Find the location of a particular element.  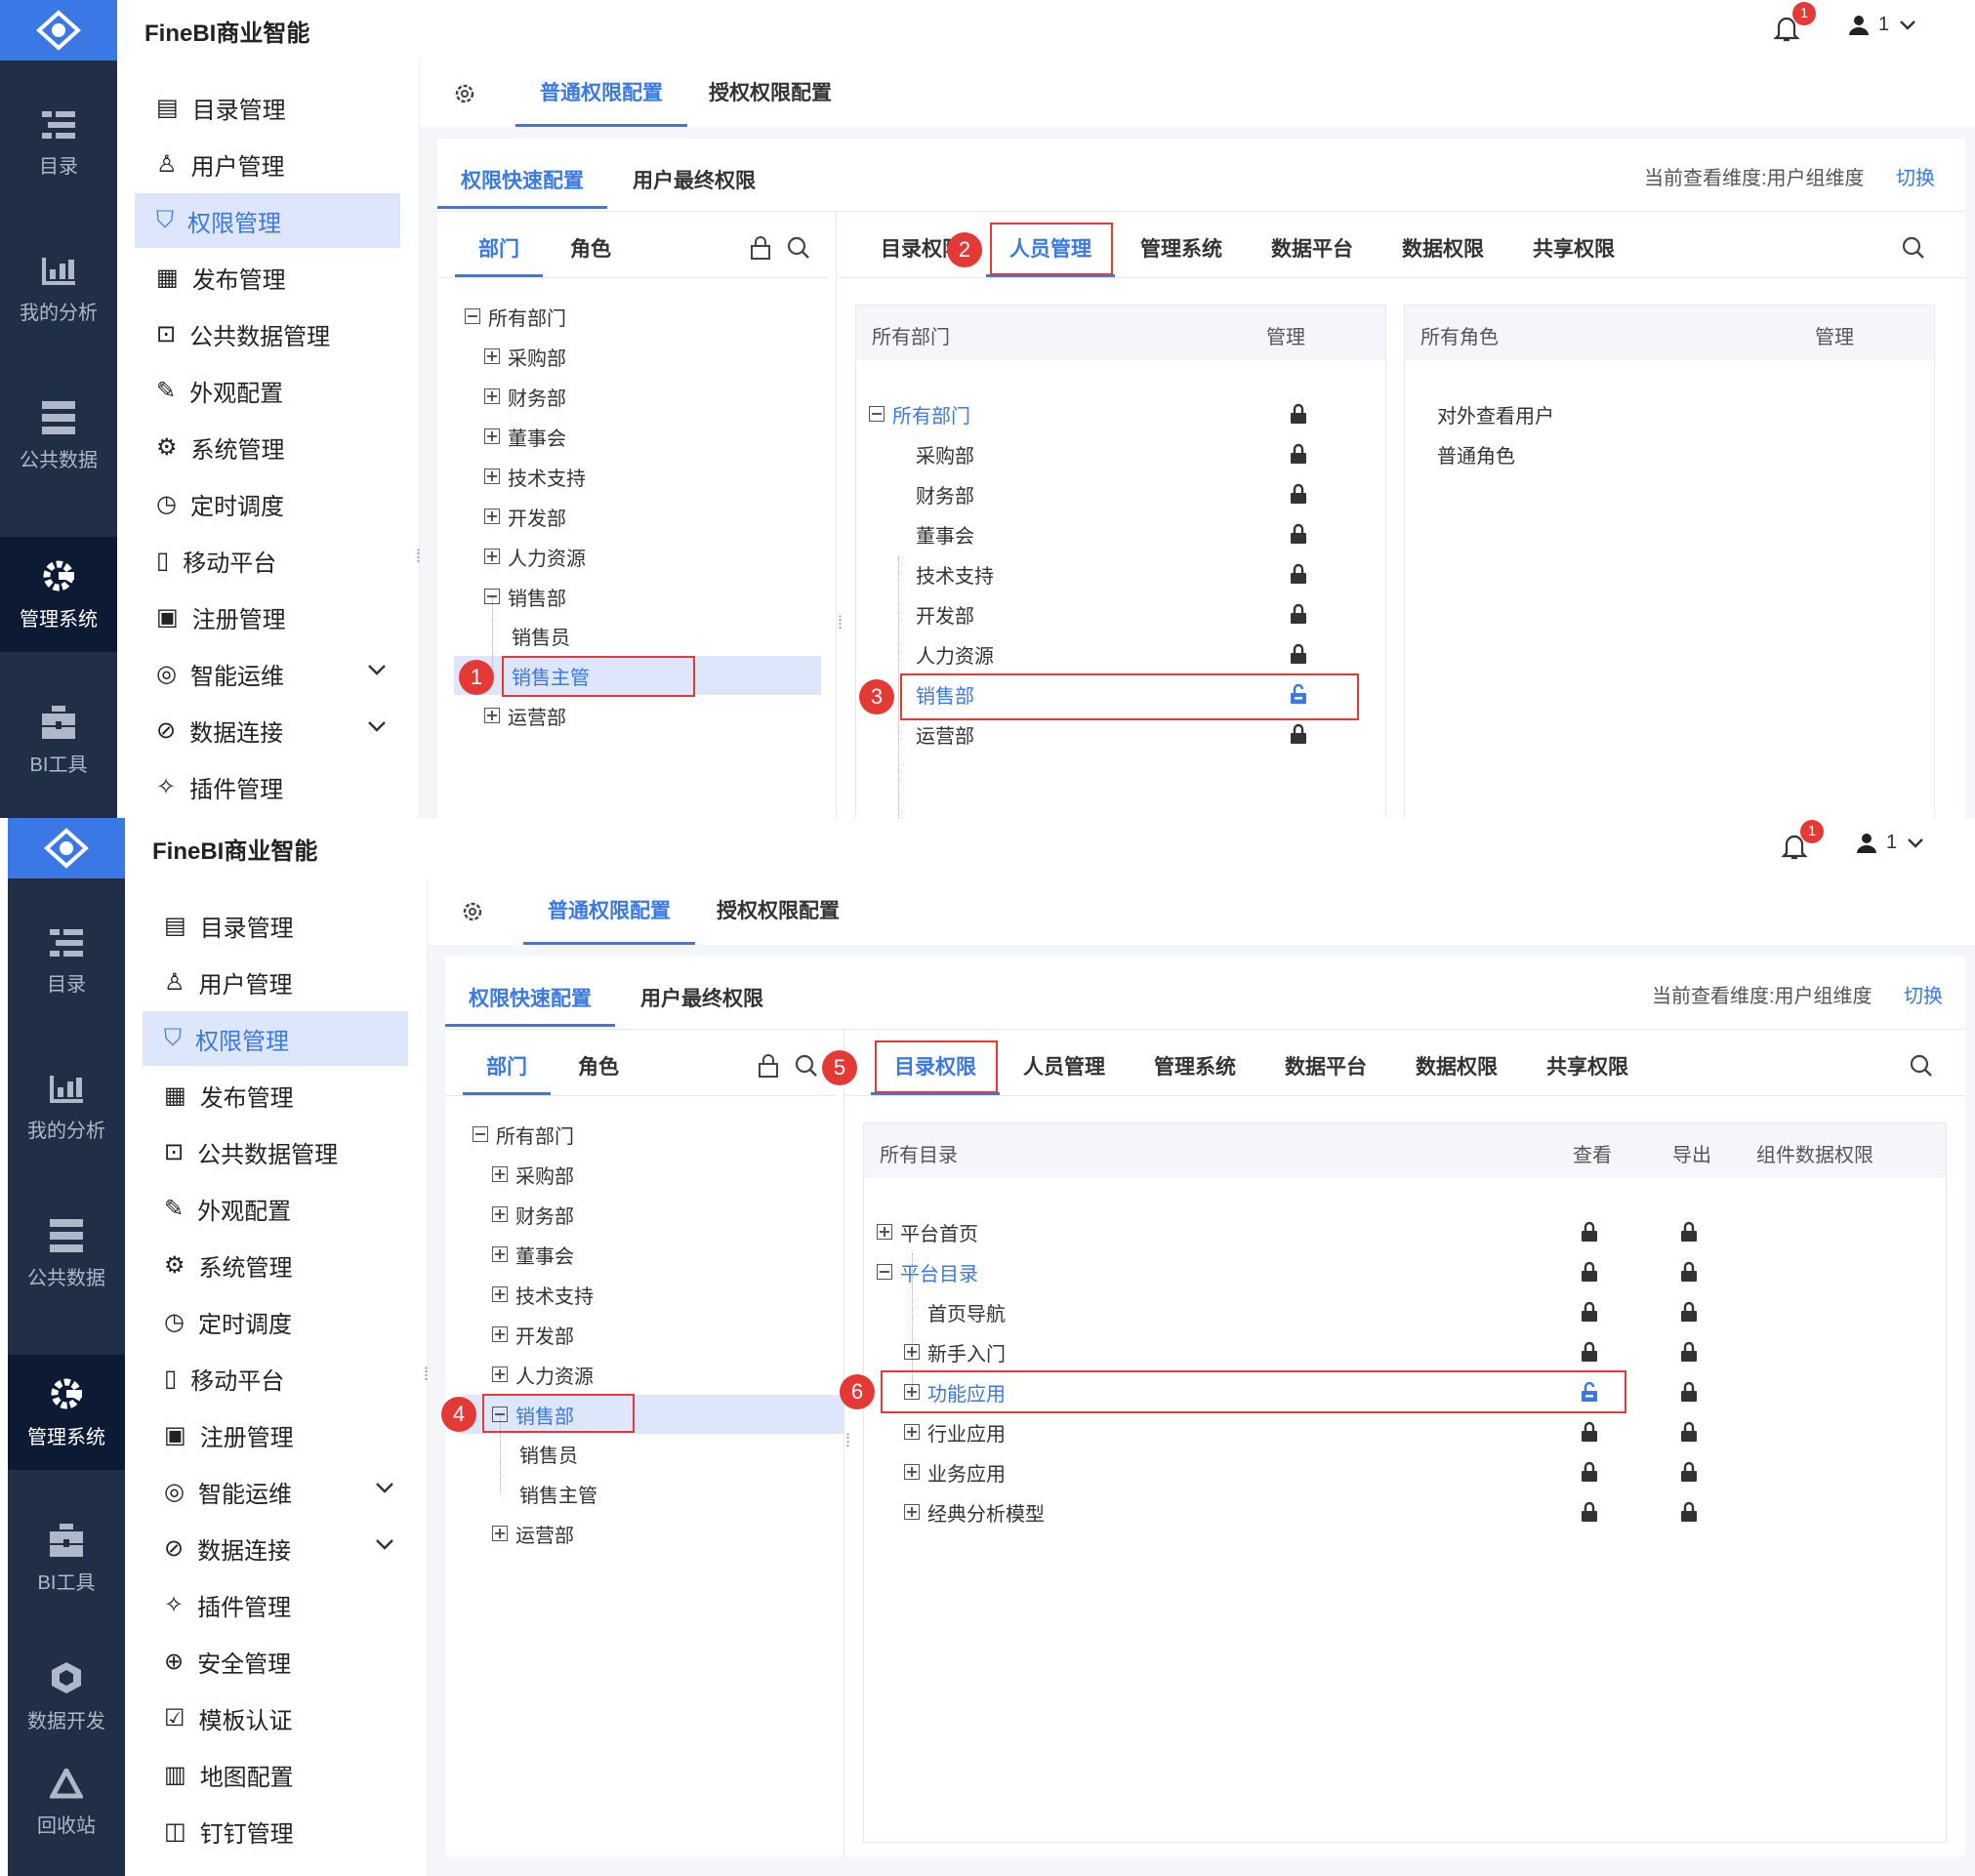

grid-row: 人力资源 is located at coordinates (955, 653).